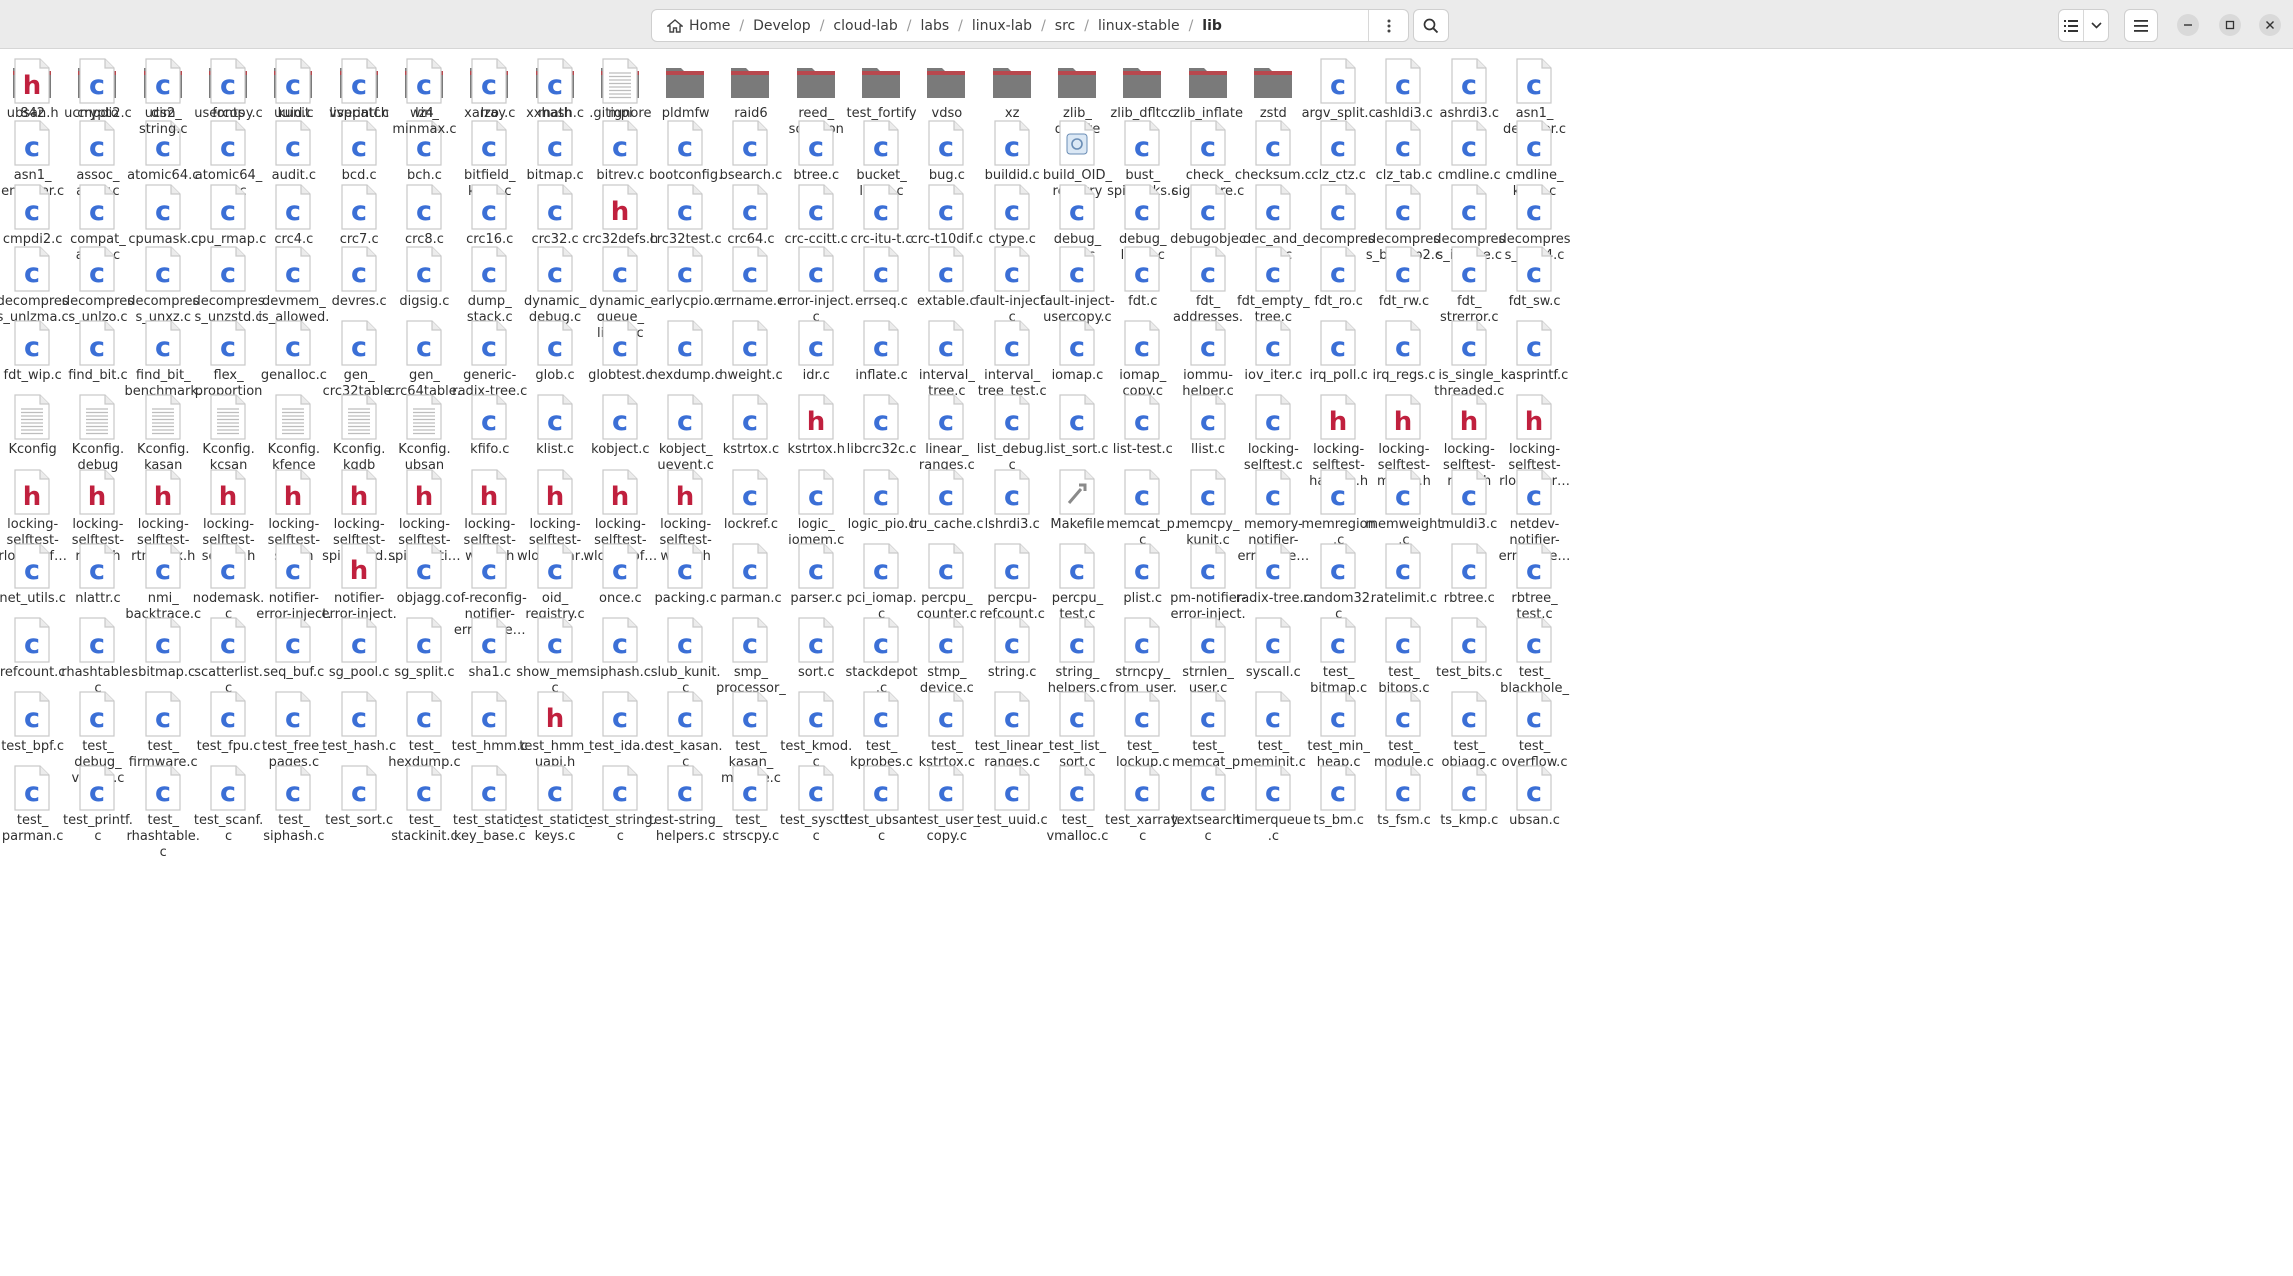 This screenshot has width=2293, height=1276. Describe the element at coordinates (1431, 25) in the screenshot. I see `search-button` at that location.